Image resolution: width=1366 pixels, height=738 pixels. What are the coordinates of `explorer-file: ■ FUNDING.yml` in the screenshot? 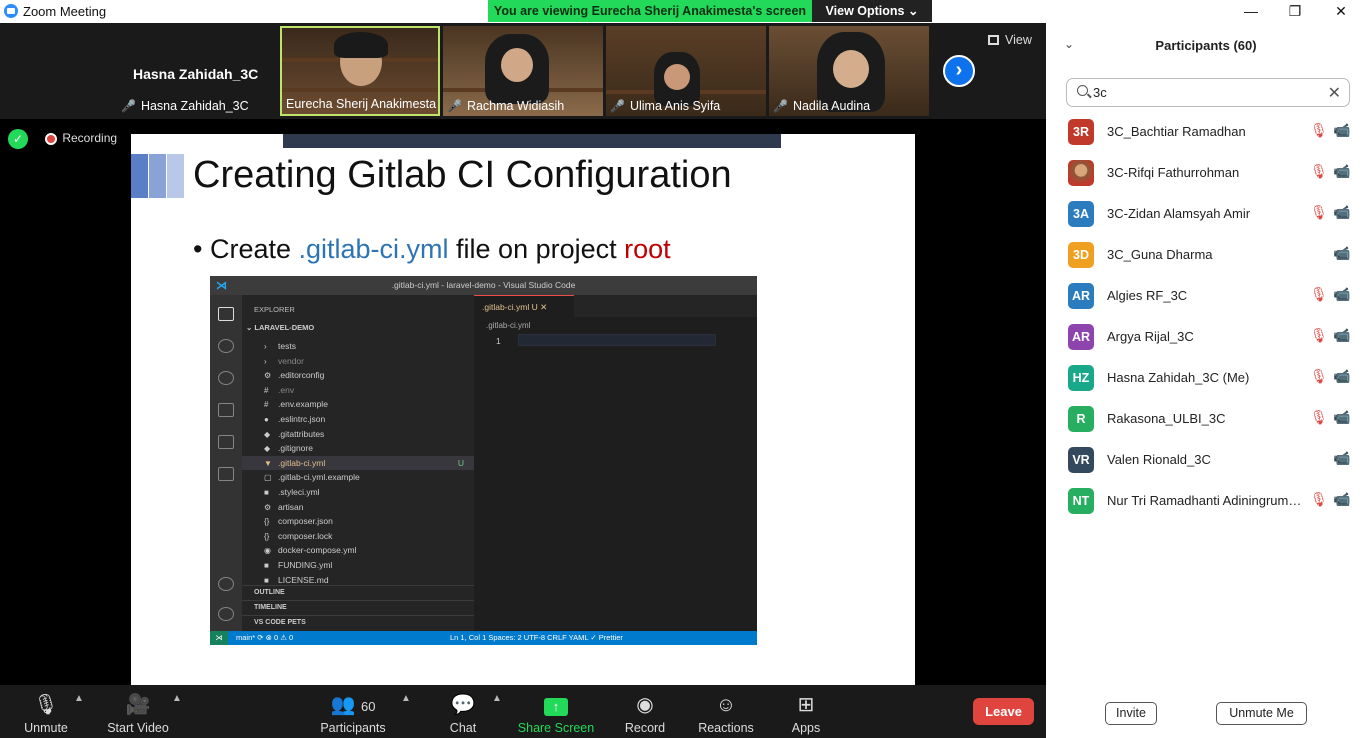 It's located at (369, 565).